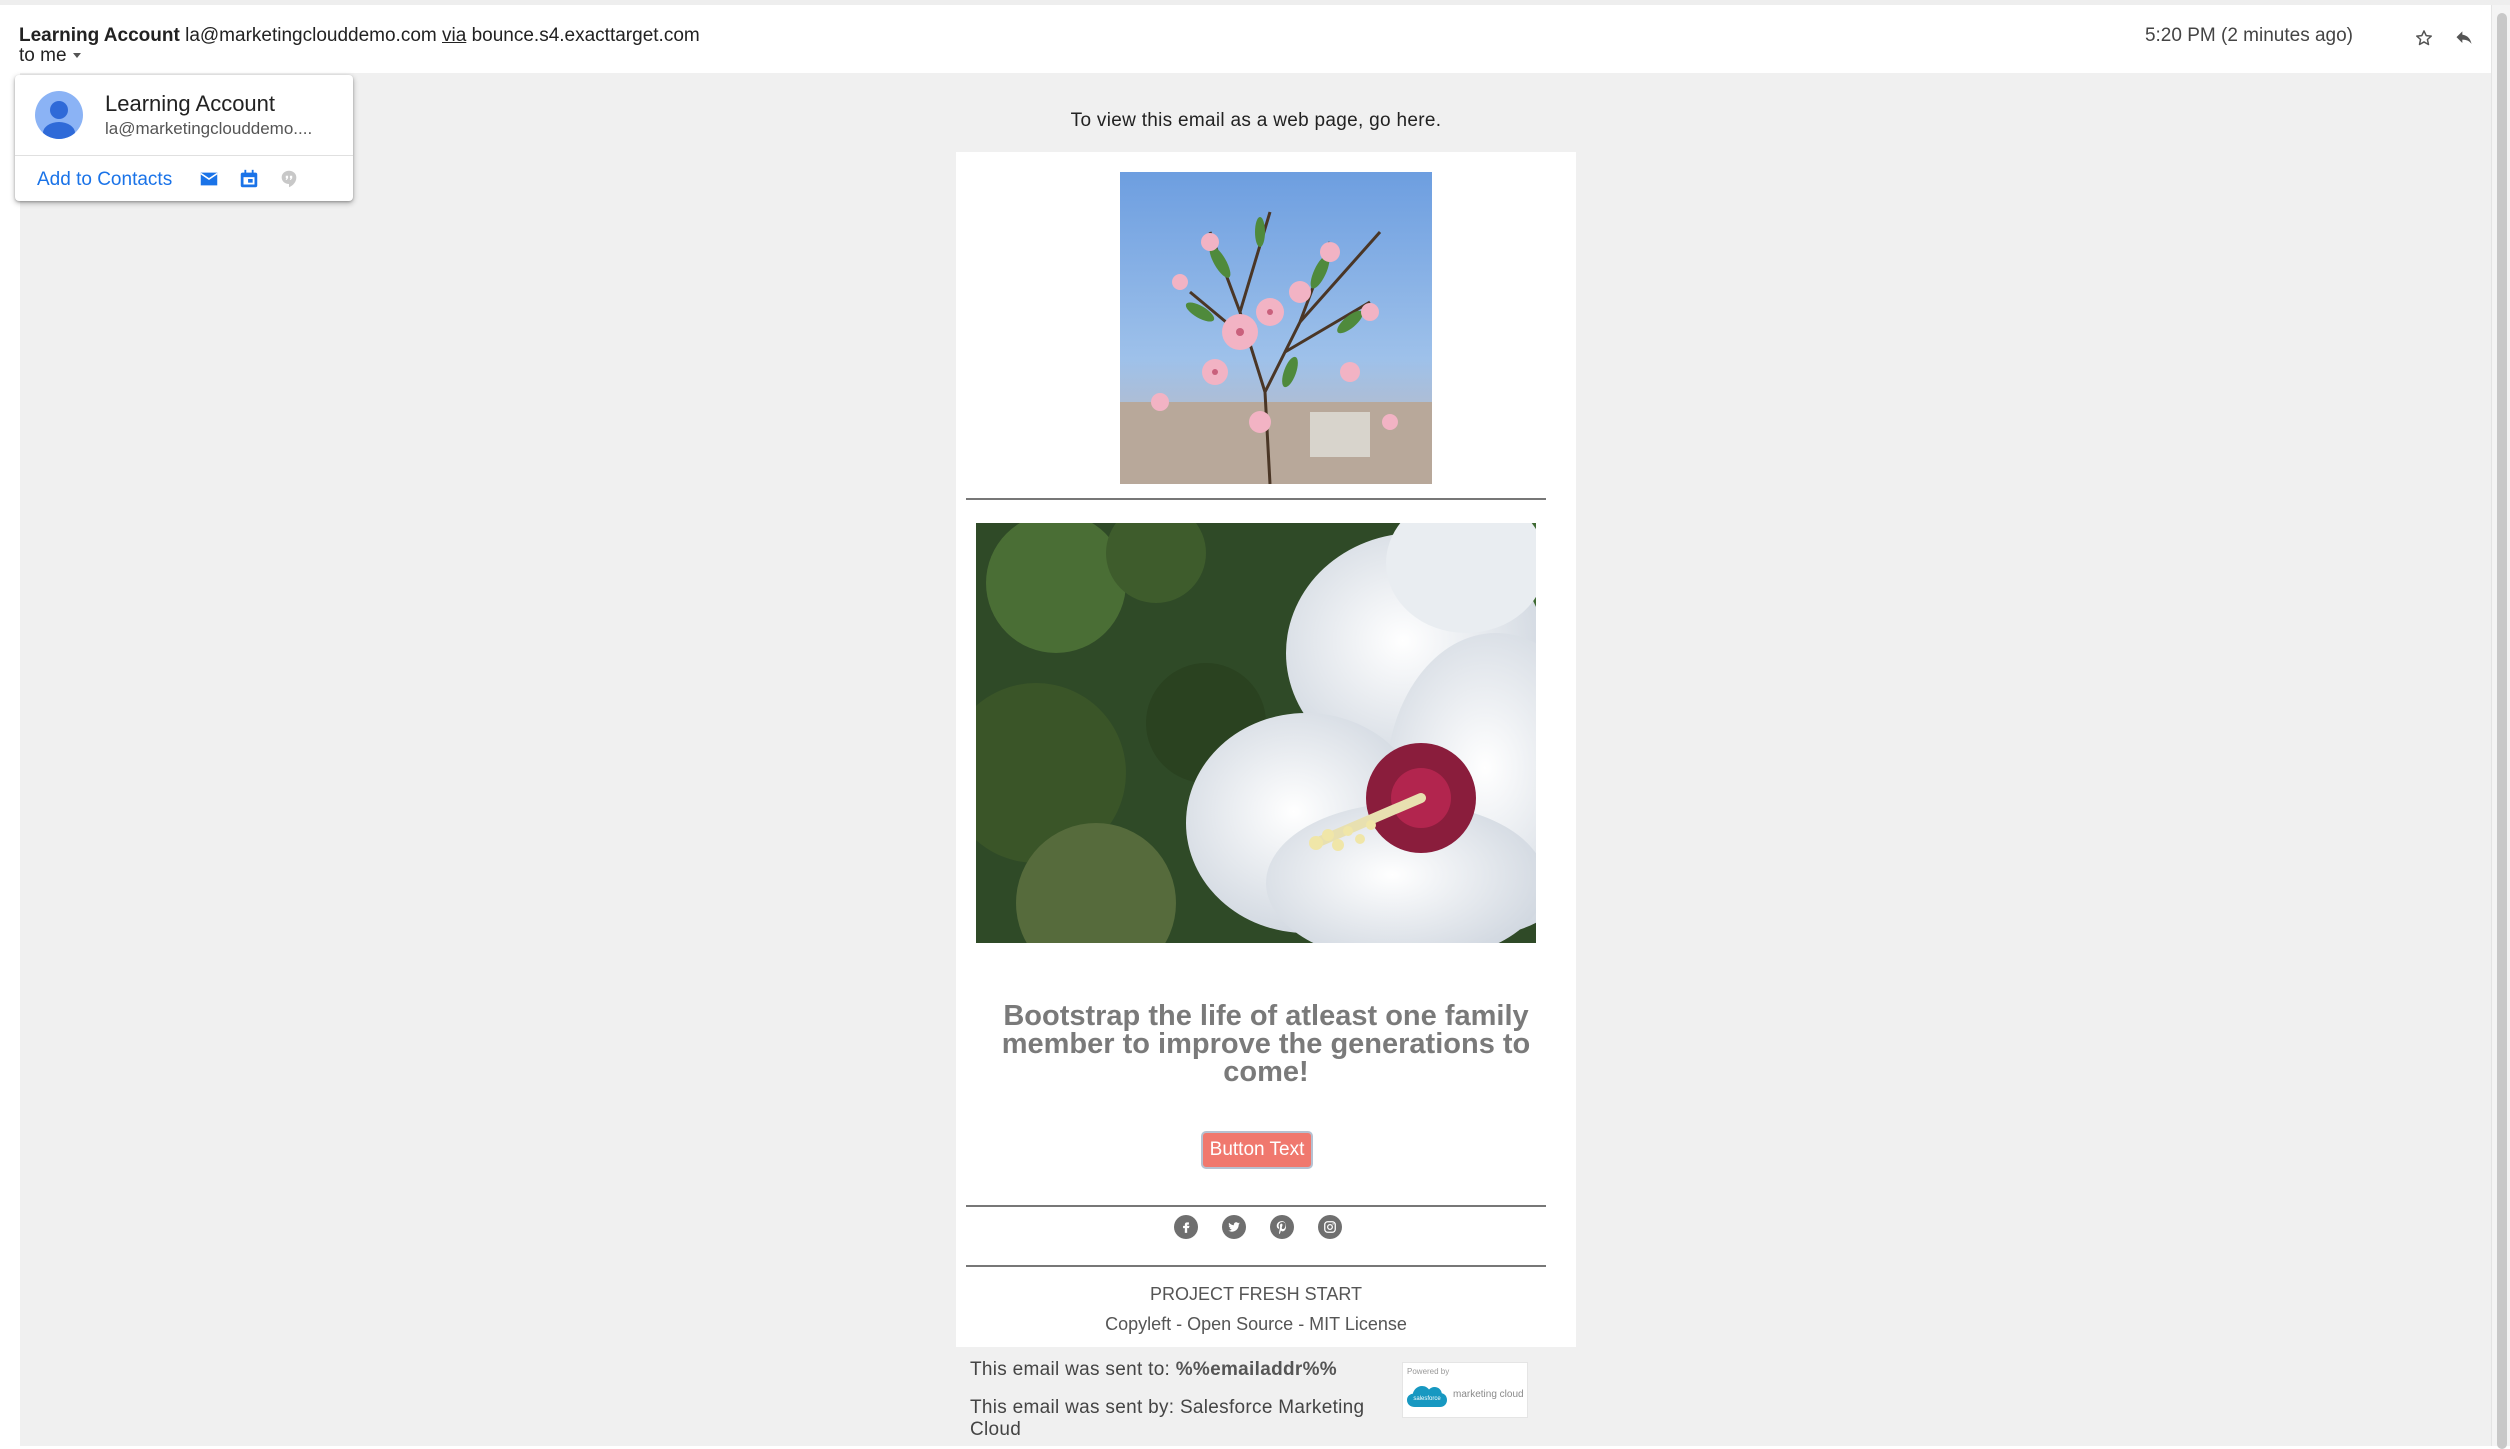 The height and width of the screenshot is (1449, 2510). What do you see at coordinates (311, 35) in the screenshot?
I see `sender-email: la@marketingclouddemo.com` at bounding box center [311, 35].